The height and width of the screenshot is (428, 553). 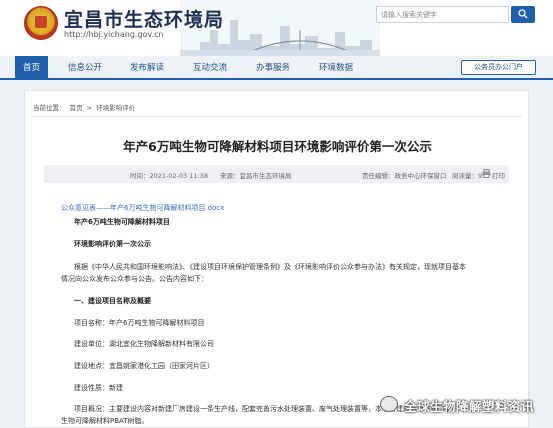 What do you see at coordinates (115, 108) in the screenshot?
I see `breadcrumb-section: 环境影响评价` at bounding box center [115, 108].